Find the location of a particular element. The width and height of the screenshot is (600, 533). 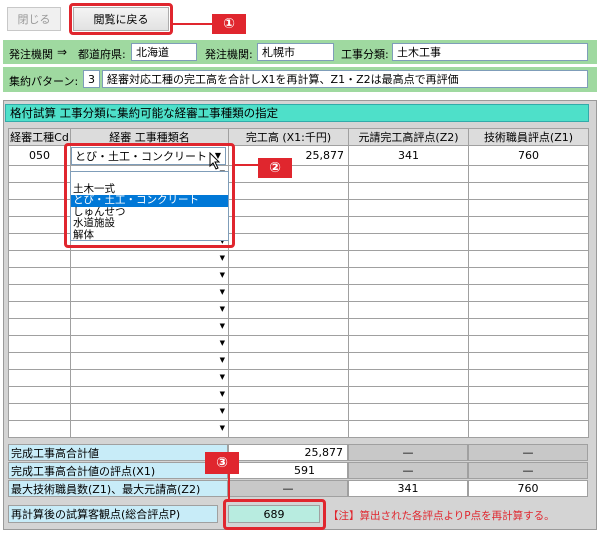

score-label: 完成工事高合計値の評点(X1) is located at coordinates (118, 470).